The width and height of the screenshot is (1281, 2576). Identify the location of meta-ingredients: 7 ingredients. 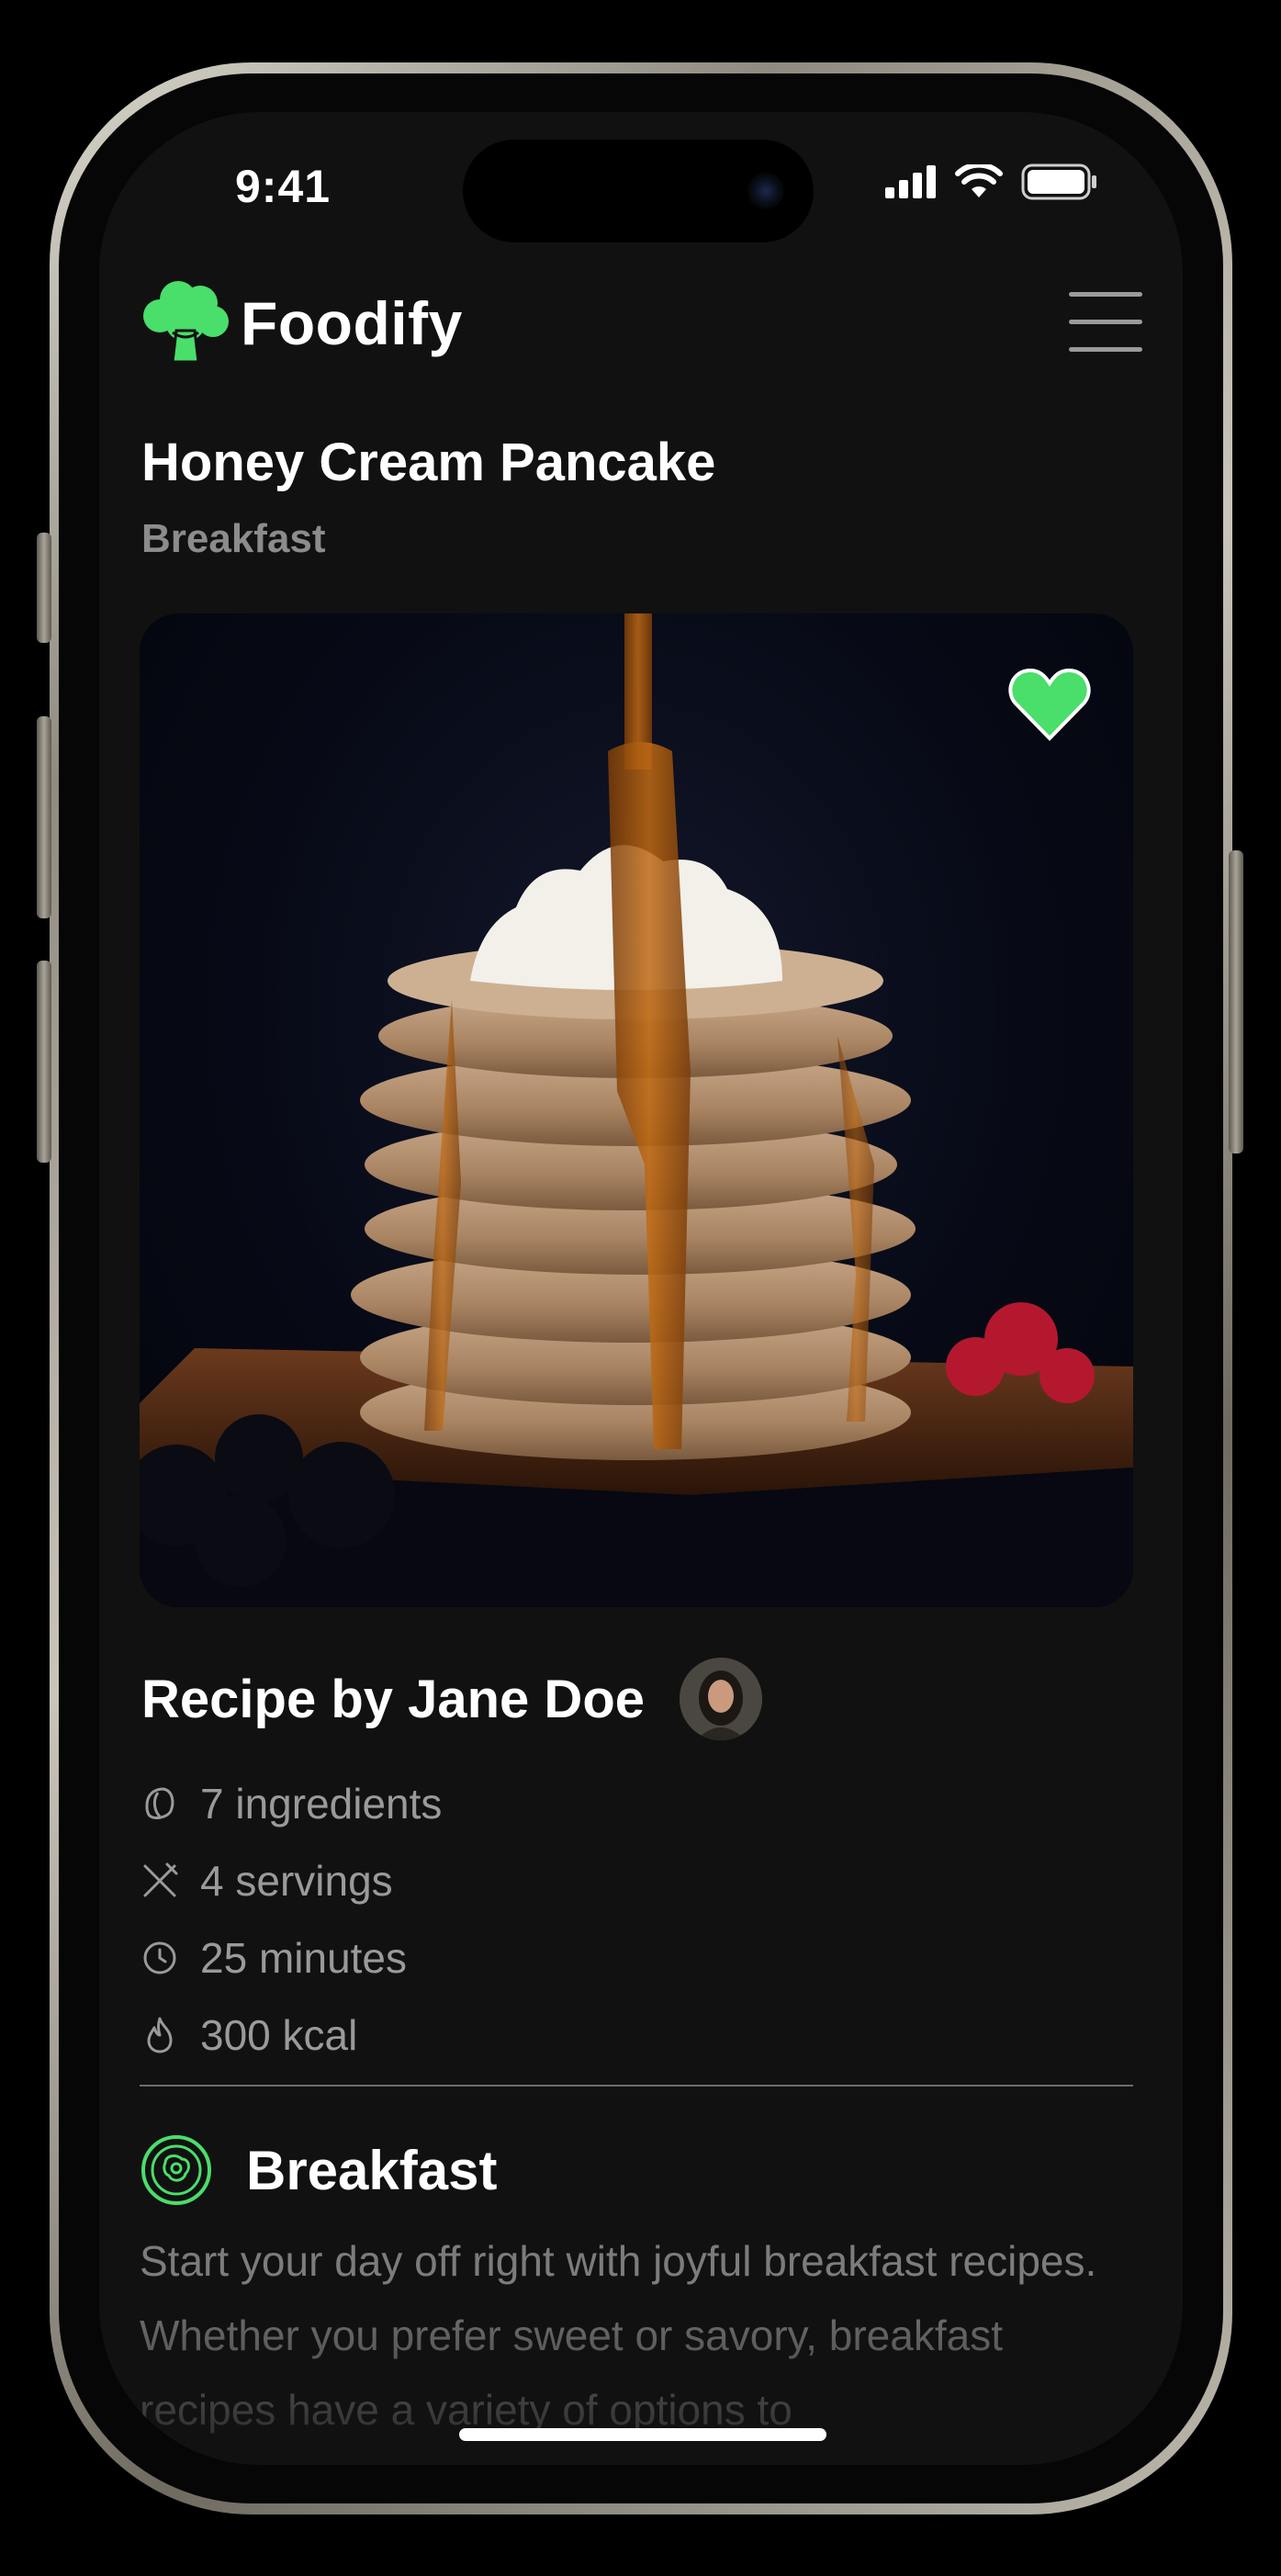
(291, 1803).